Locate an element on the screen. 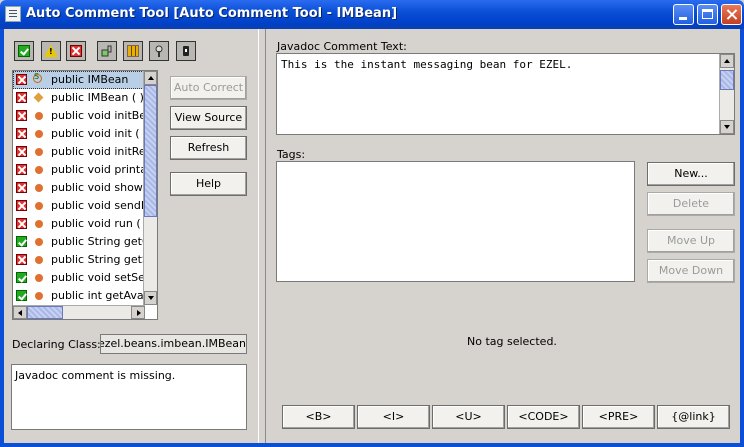  refresh-button: Refresh is located at coordinates (208, 148).